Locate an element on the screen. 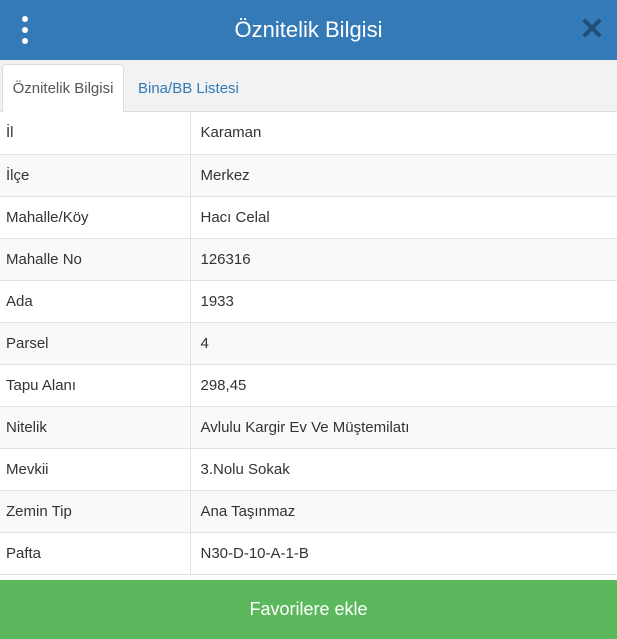 The height and width of the screenshot is (639, 617). row-label: Ada is located at coordinates (95, 301).